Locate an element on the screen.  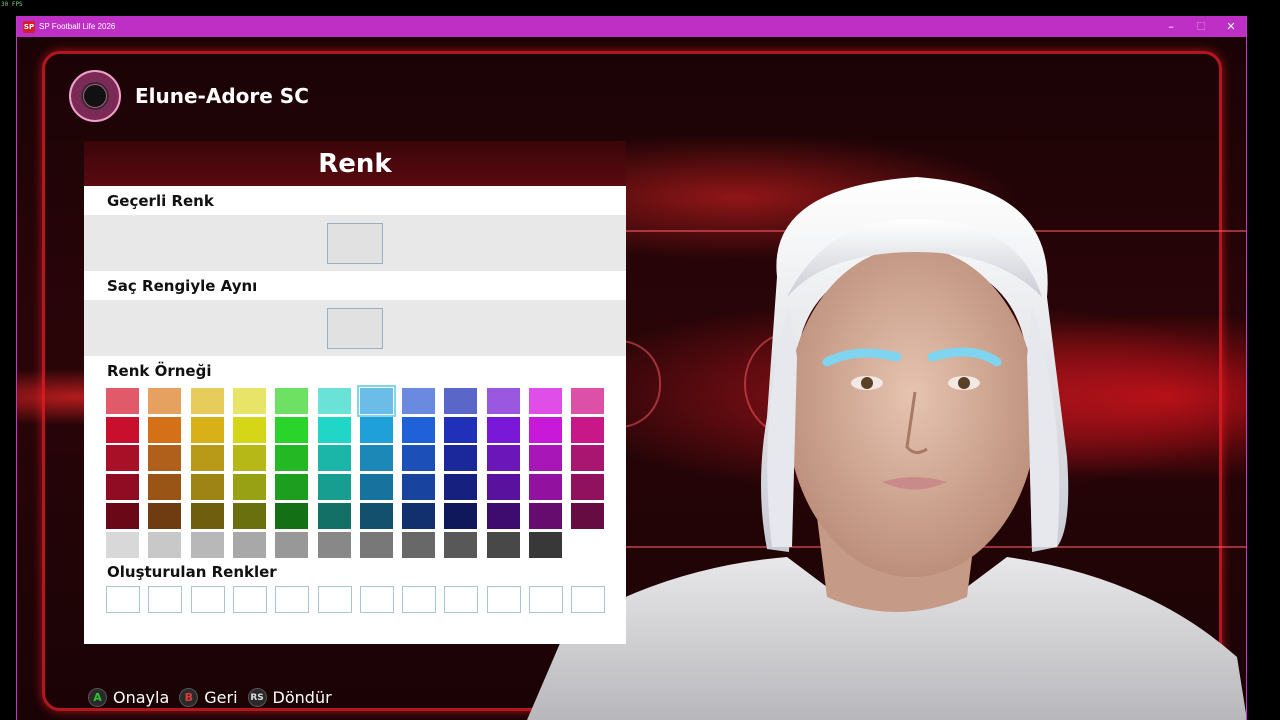
same-as-hair-label: Saç Rengiyle Aynı is located at coordinates (182, 285).